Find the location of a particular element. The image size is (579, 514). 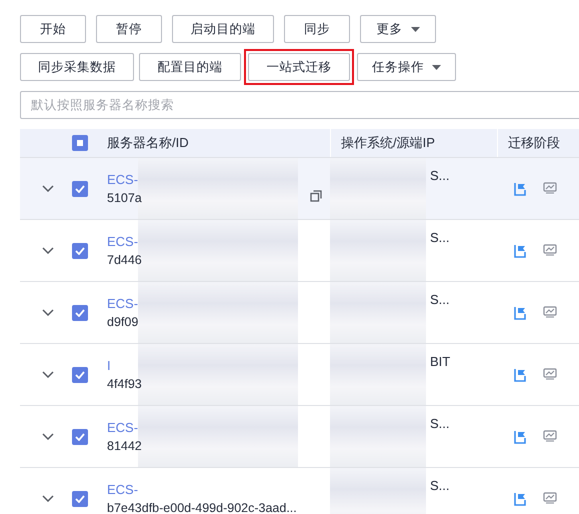

toolbar-button: 启动目的端 is located at coordinates (223, 29).